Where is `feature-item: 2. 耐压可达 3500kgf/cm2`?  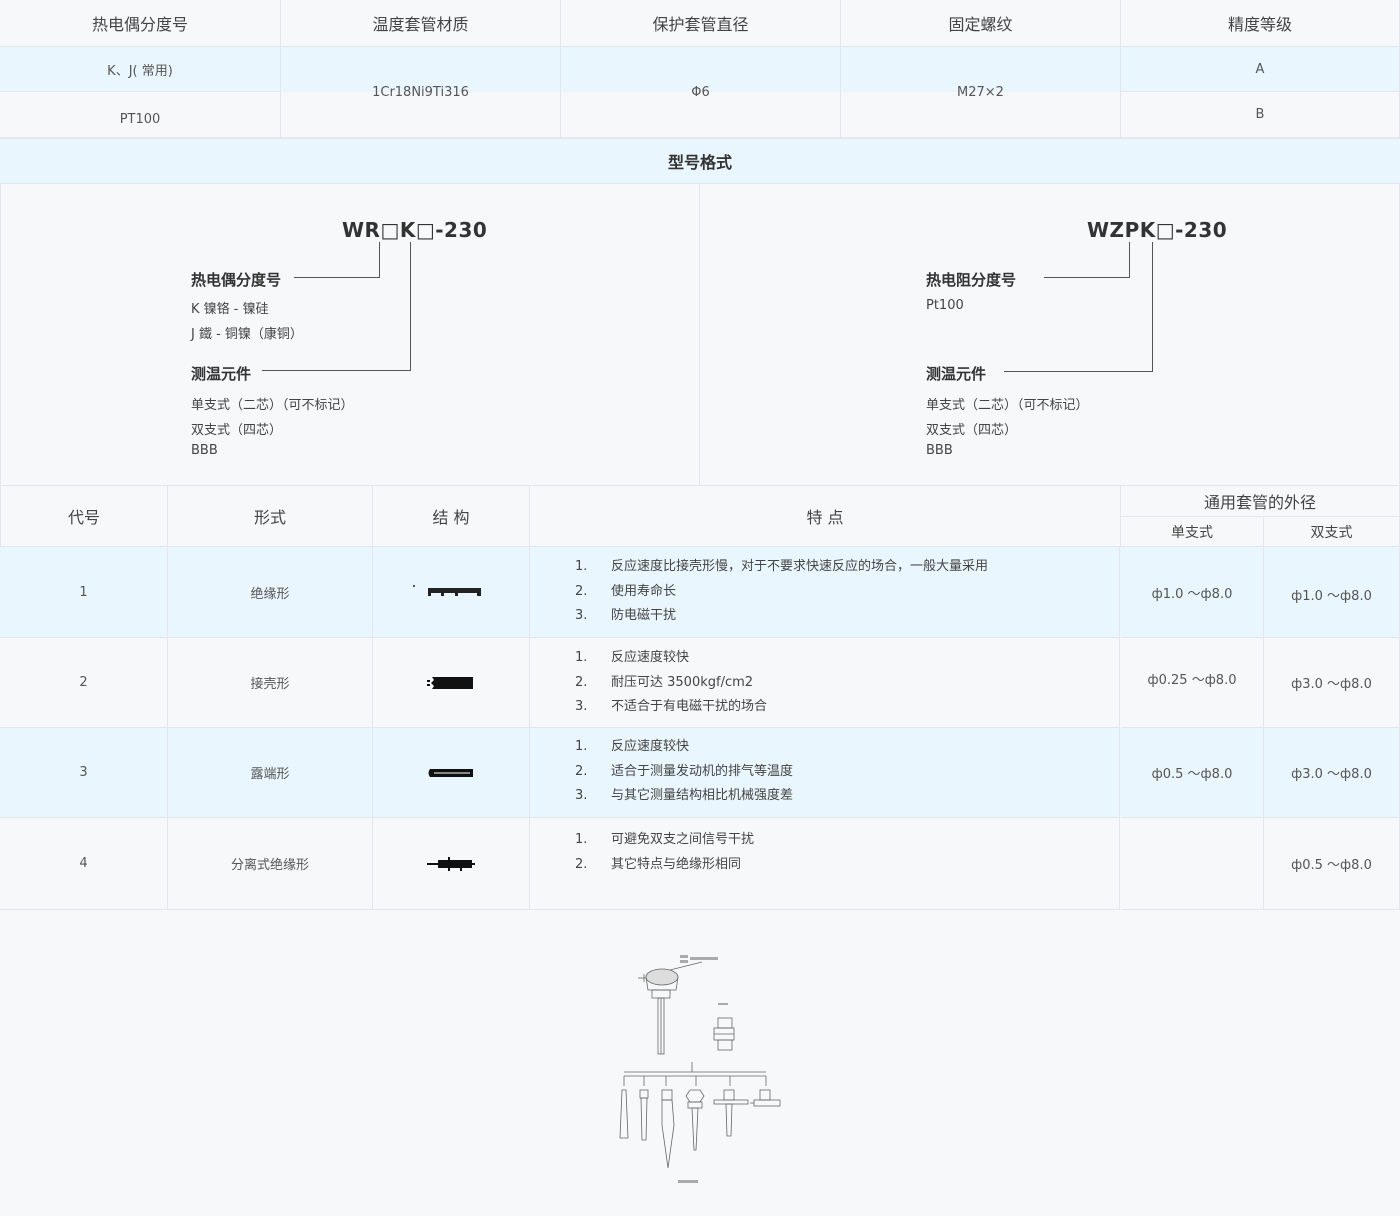 feature-item: 2. 耐压可达 3500kgf/cm2 is located at coordinates (664, 682).